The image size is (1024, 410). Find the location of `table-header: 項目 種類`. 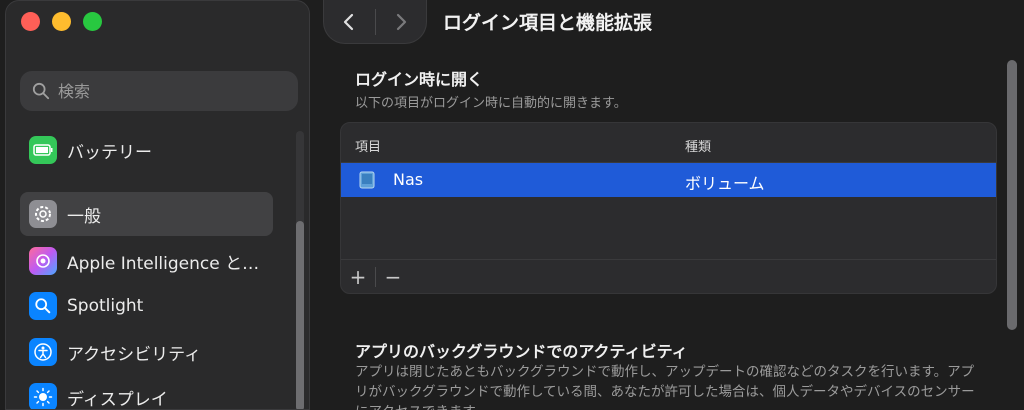

table-header: 項目 種類 is located at coordinates (668, 143).